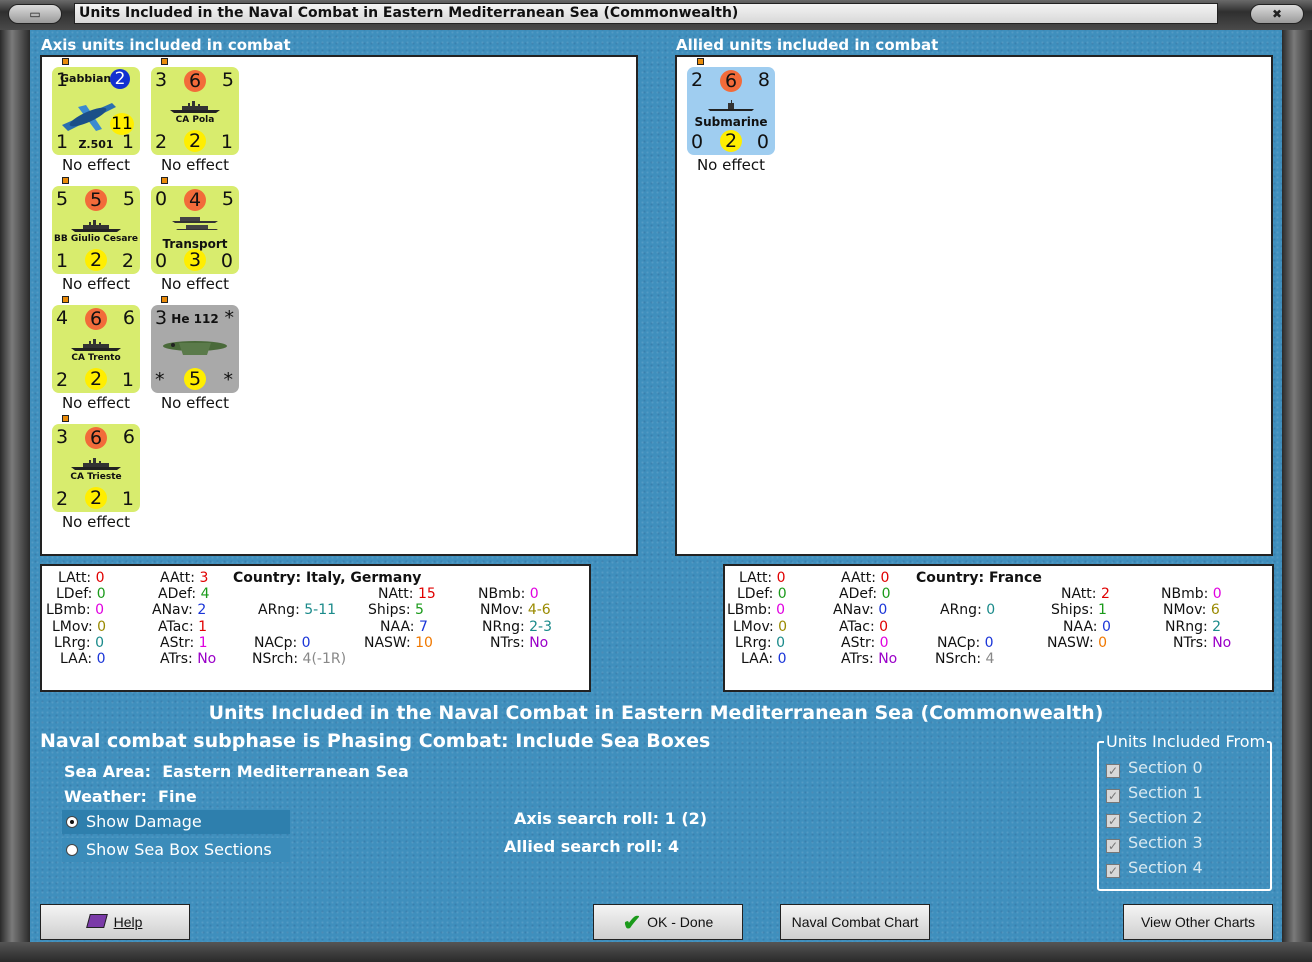 Image resolution: width=1312 pixels, height=962 pixels. I want to click on checkbox-checked-icon: ✓, so click(1113, 821).